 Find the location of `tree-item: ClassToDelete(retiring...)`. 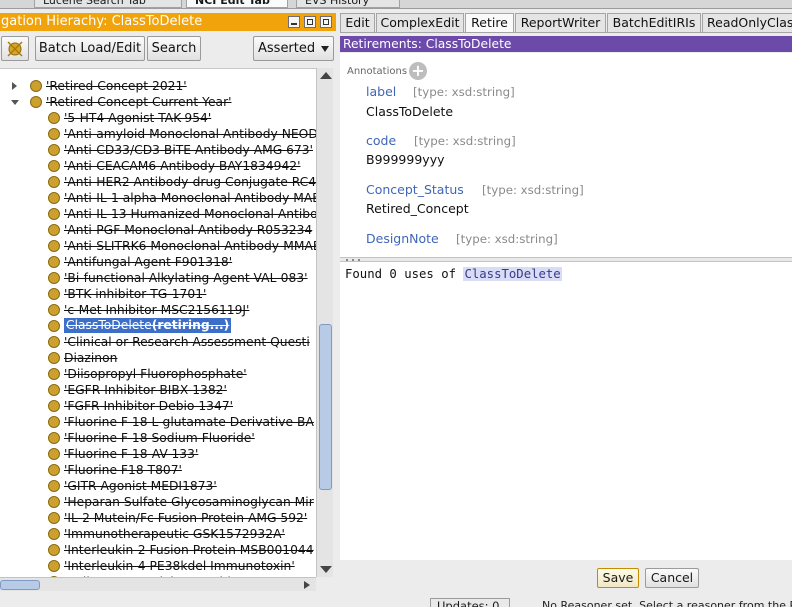

tree-item: ClassToDelete(retiring...) is located at coordinates (158, 326).